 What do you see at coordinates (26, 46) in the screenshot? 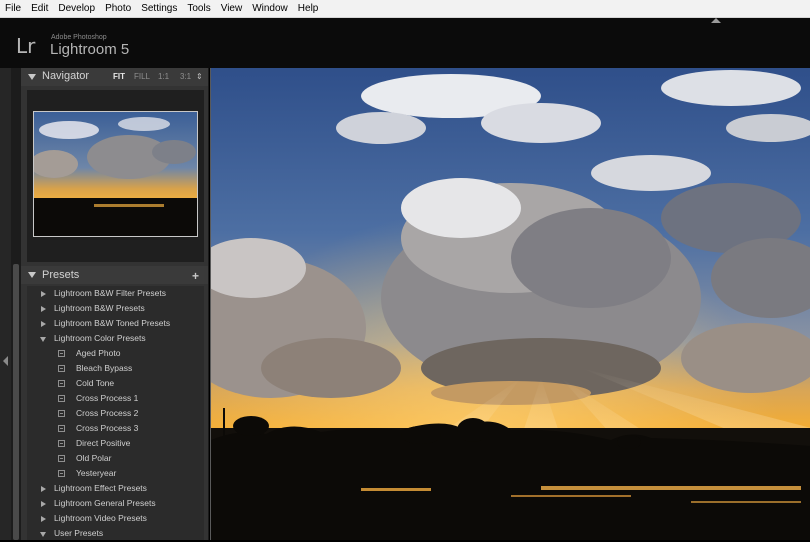
I see `lightroom-logo: Lr` at bounding box center [26, 46].